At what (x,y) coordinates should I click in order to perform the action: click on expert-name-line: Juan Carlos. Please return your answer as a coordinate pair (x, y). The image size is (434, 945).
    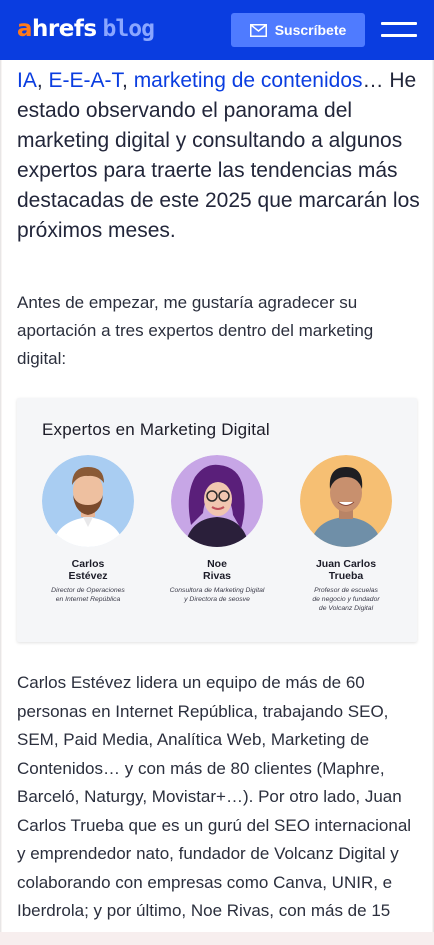
    Looking at the image, I should click on (346, 564).